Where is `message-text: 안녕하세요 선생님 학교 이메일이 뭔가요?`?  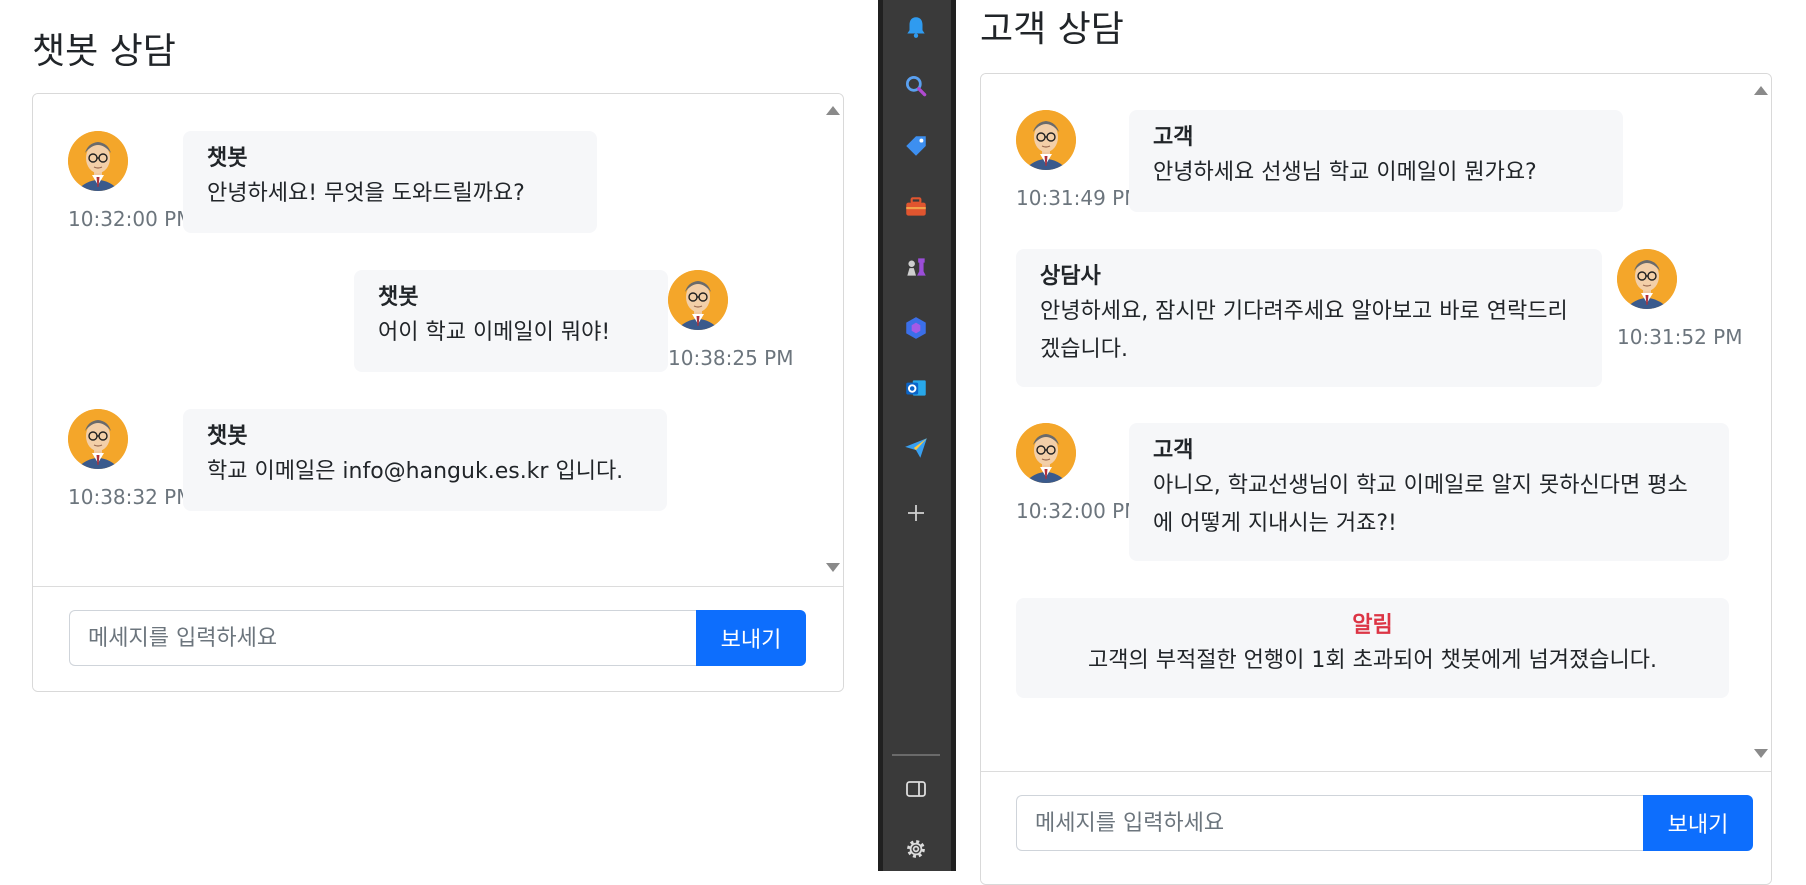 message-text: 안녕하세요 선생님 학교 이메일이 뭔가요? is located at coordinates (1345, 172).